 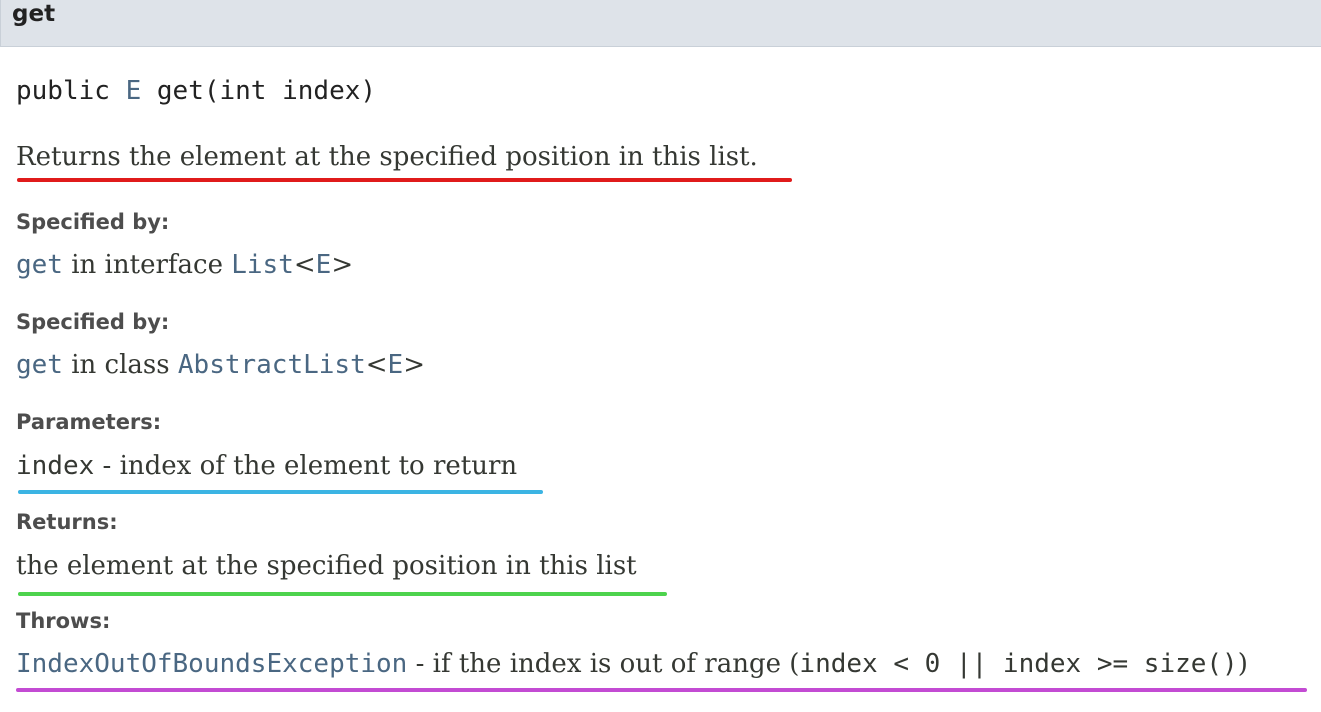 I want to click on list-interface-link: List, so click(x=262, y=265).